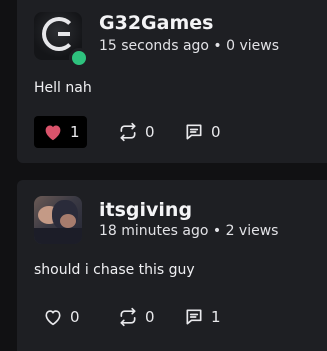 The height and width of the screenshot is (351, 327). What do you see at coordinates (189, 46) in the screenshot?
I see `post-meta: 15 seconds ago • 0 views` at bounding box center [189, 46].